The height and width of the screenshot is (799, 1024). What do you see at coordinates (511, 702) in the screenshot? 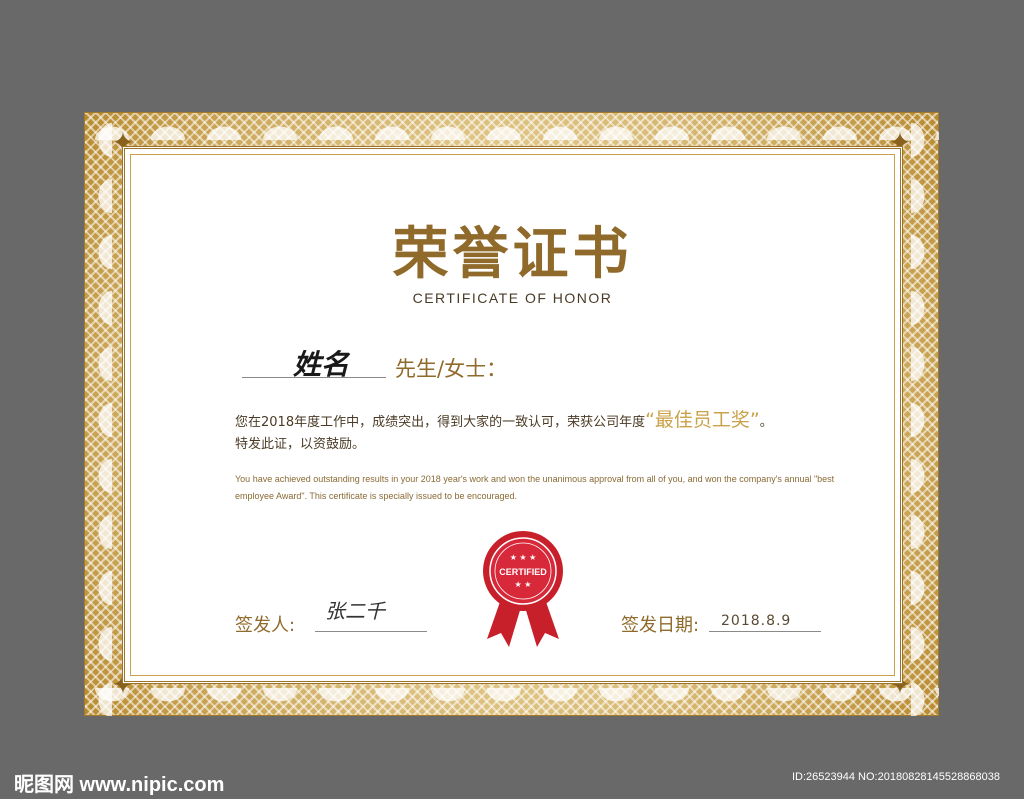
I see `border-pattern-bottom` at bounding box center [511, 702].